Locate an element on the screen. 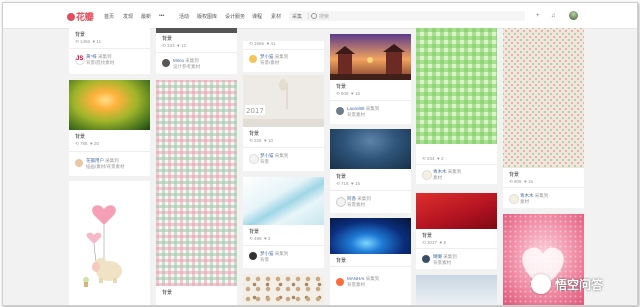 This screenshot has height=307, width=640. site-logo: 花瓣 is located at coordinates (80, 16).